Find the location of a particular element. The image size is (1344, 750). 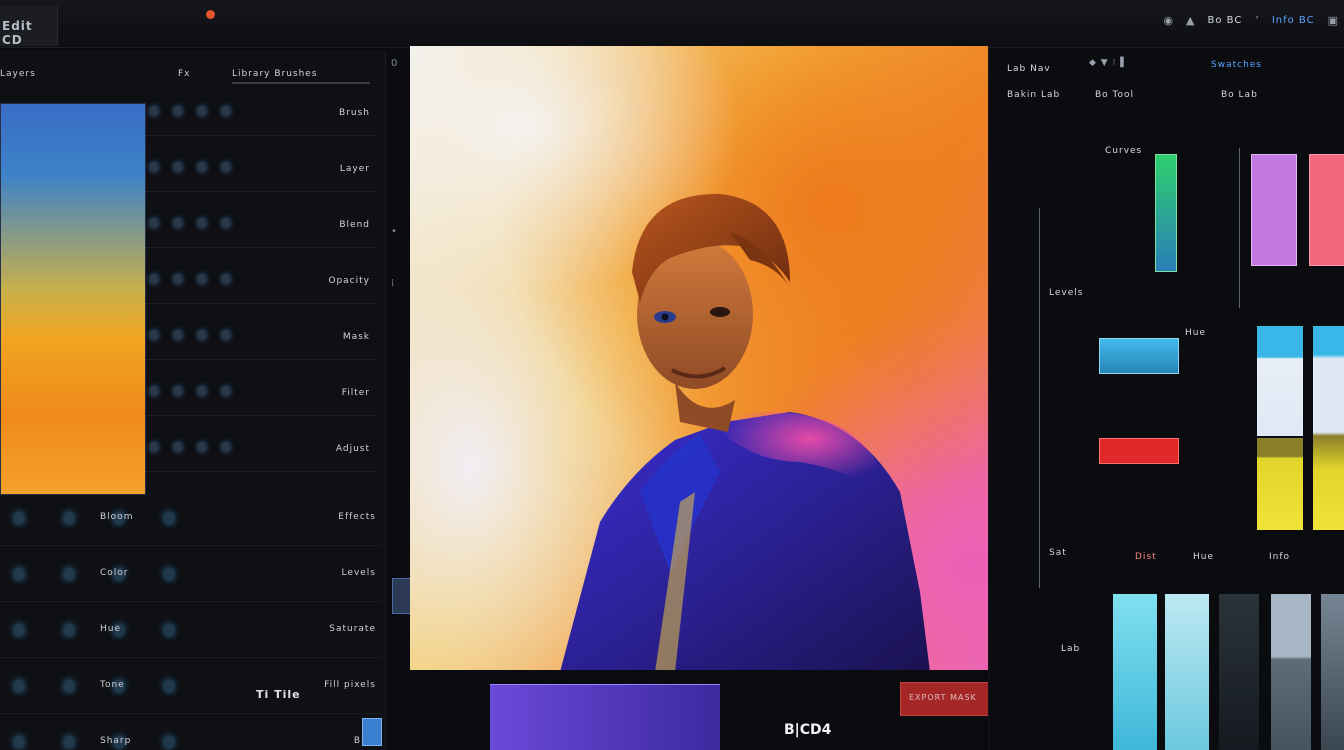

swatch-yellow is located at coordinates (1280, 484).